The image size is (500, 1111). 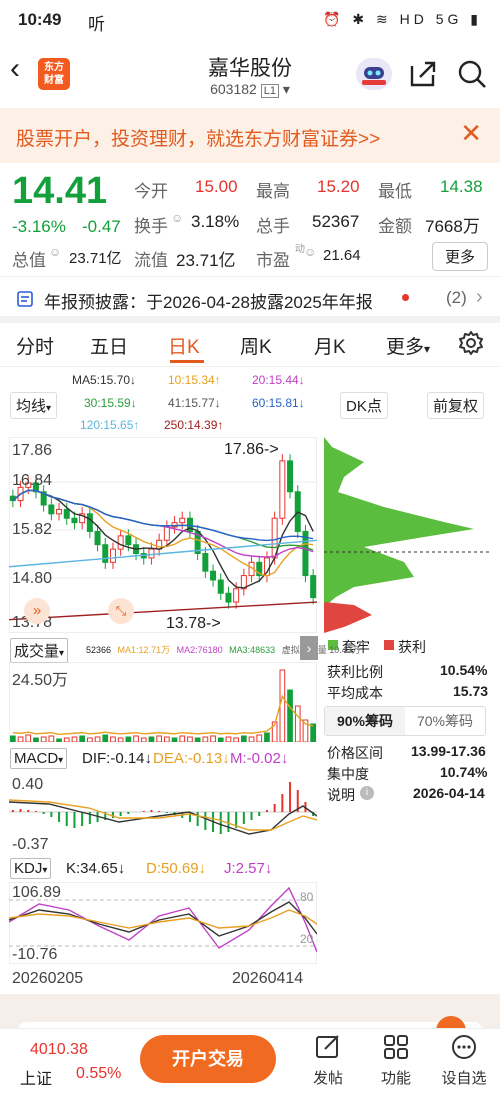 What do you see at coordinates (471, 346) in the screenshot?
I see `gear-icon` at bounding box center [471, 346].